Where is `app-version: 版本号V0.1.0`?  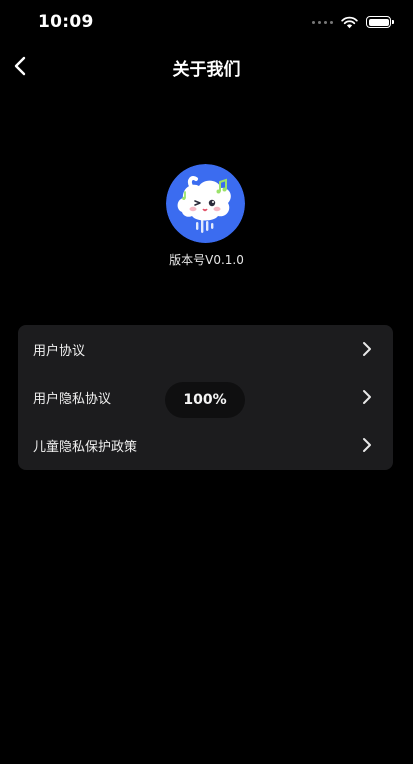 app-version: 版本号V0.1.0 is located at coordinates (206, 260).